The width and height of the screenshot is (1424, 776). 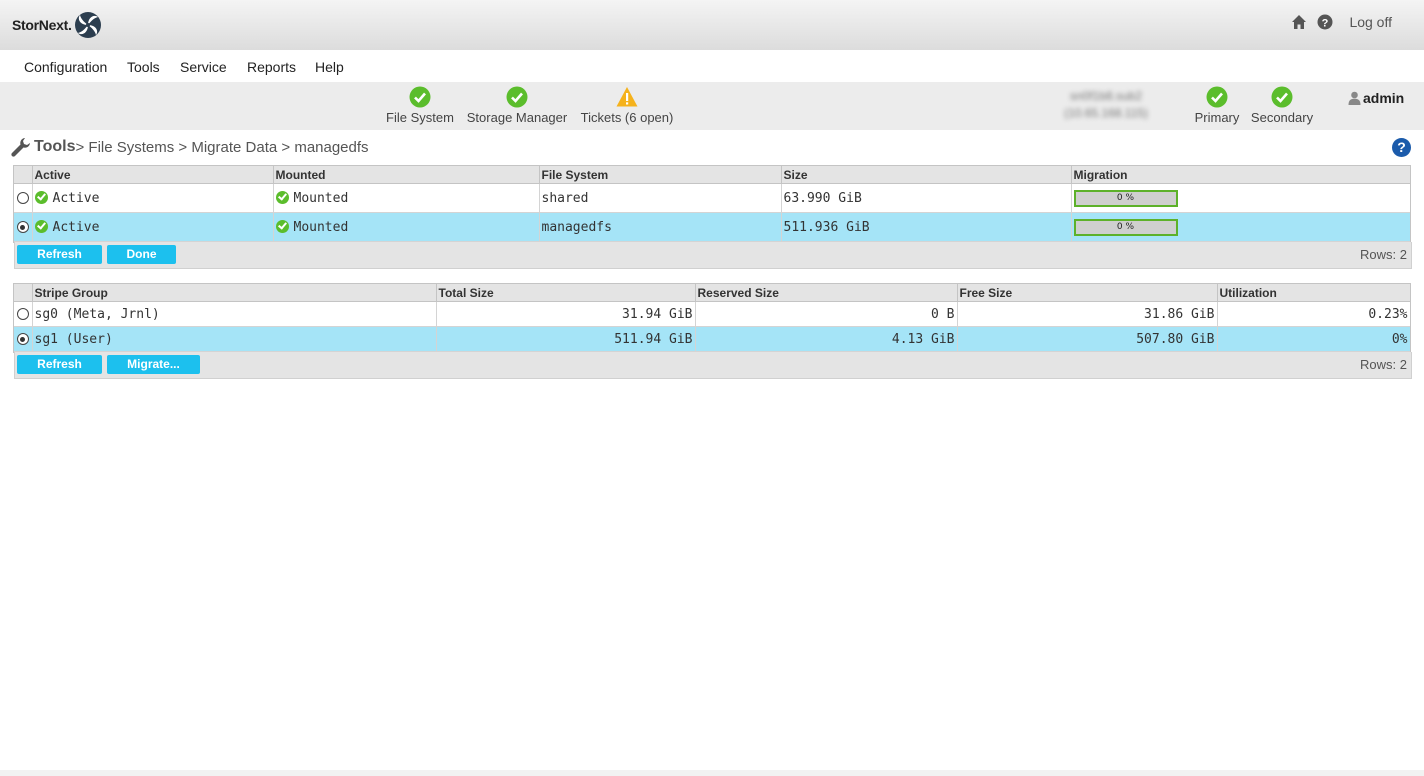 I want to click on breadcrumb-root: Tools, so click(x=54, y=147).